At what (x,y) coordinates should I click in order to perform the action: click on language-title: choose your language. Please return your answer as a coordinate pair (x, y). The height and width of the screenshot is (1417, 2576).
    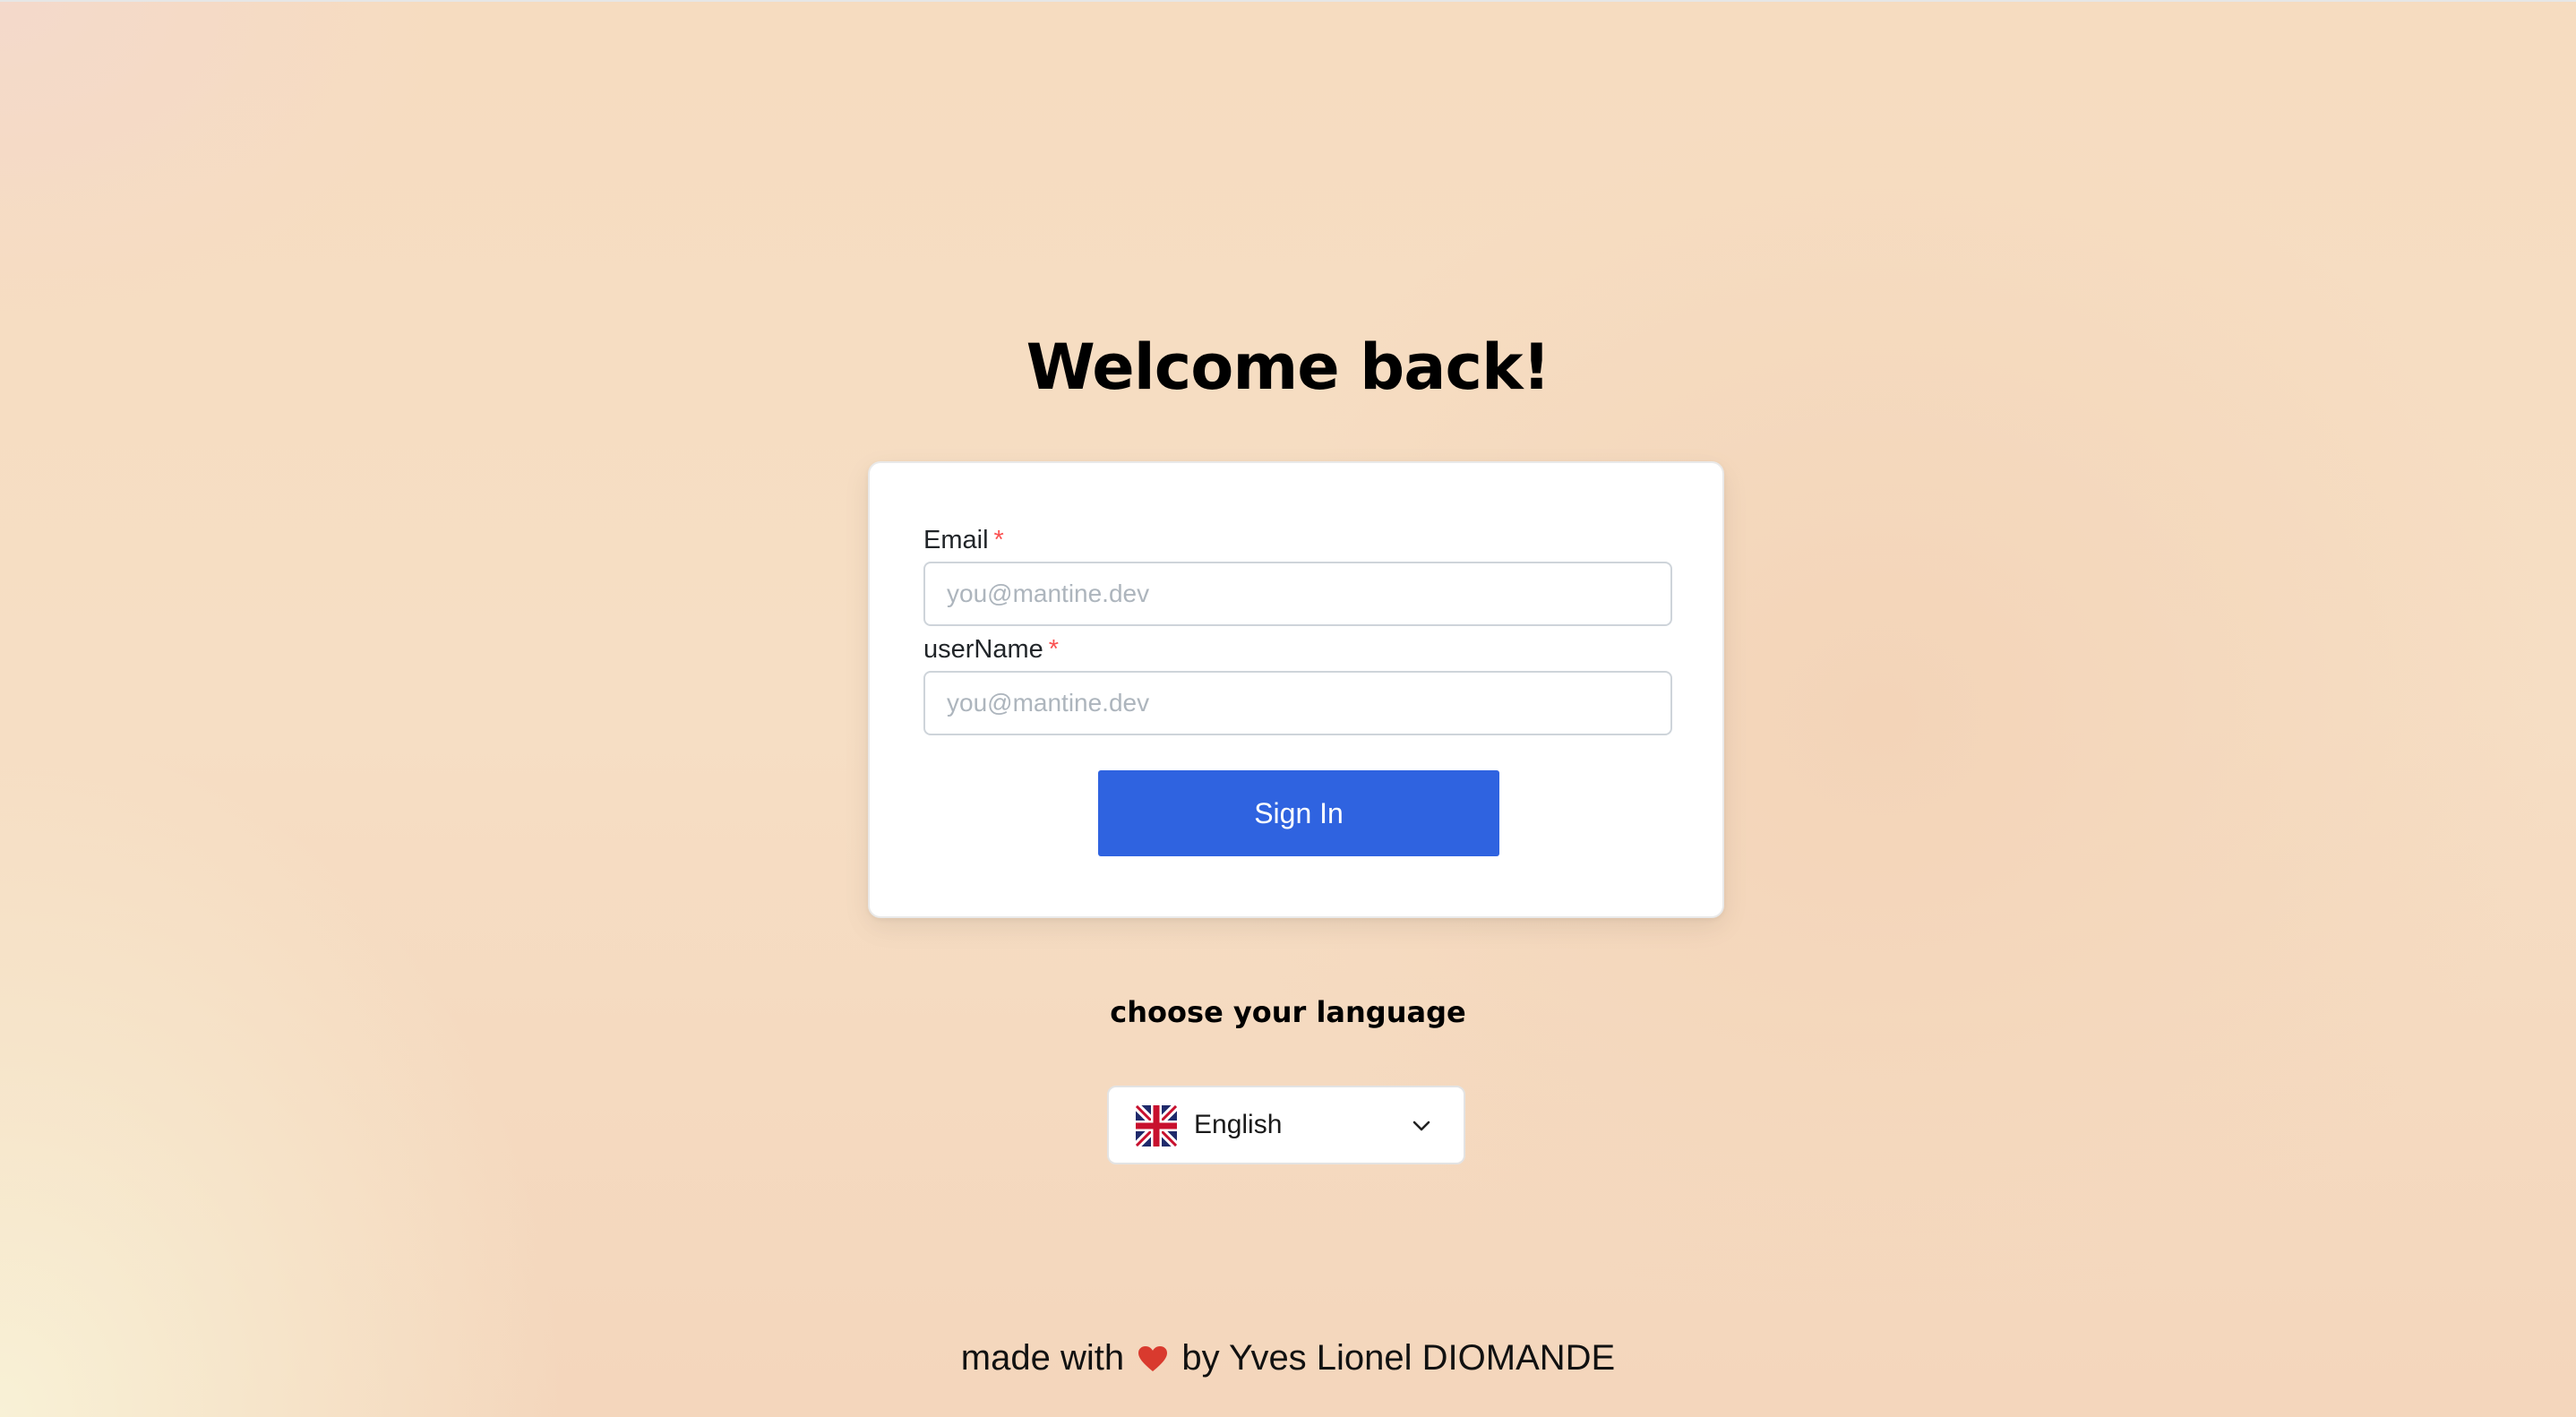
    Looking at the image, I should click on (1288, 1012).